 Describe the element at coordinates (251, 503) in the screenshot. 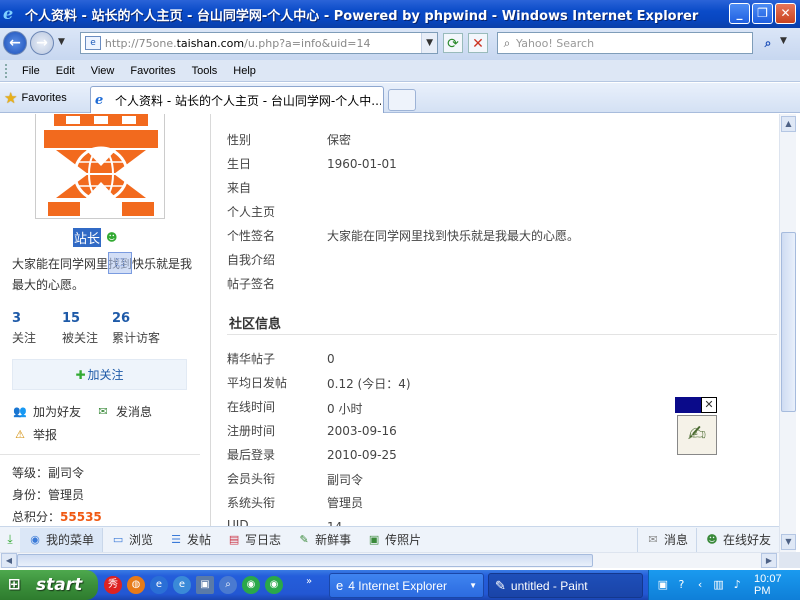

I see `system-title-label: 系统头衔` at that location.